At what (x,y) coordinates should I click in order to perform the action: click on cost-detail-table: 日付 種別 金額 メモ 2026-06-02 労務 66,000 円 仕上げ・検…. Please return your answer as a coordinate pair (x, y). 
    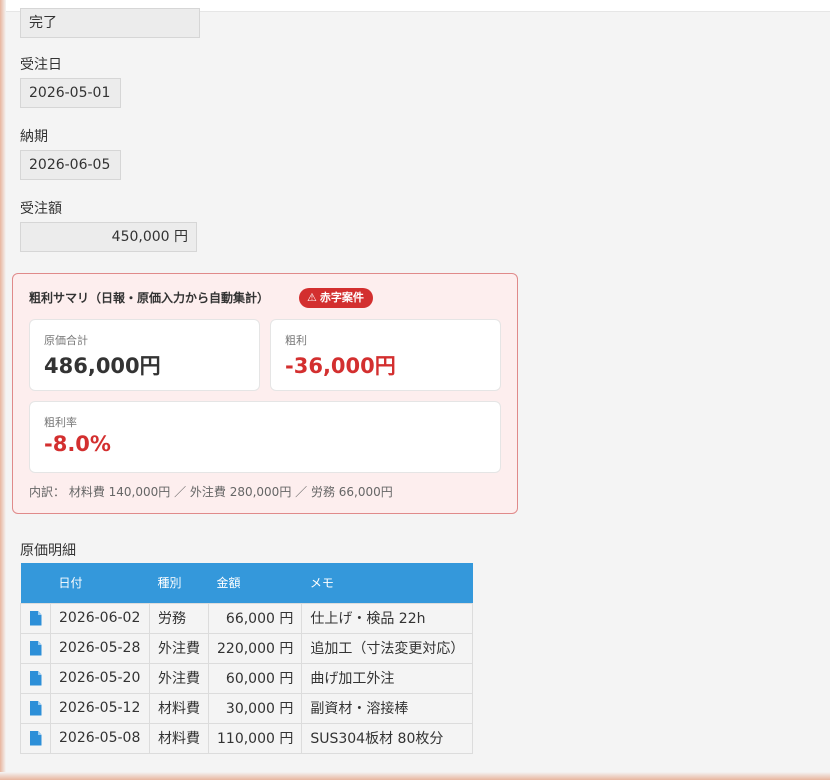
    Looking at the image, I should click on (247, 658).